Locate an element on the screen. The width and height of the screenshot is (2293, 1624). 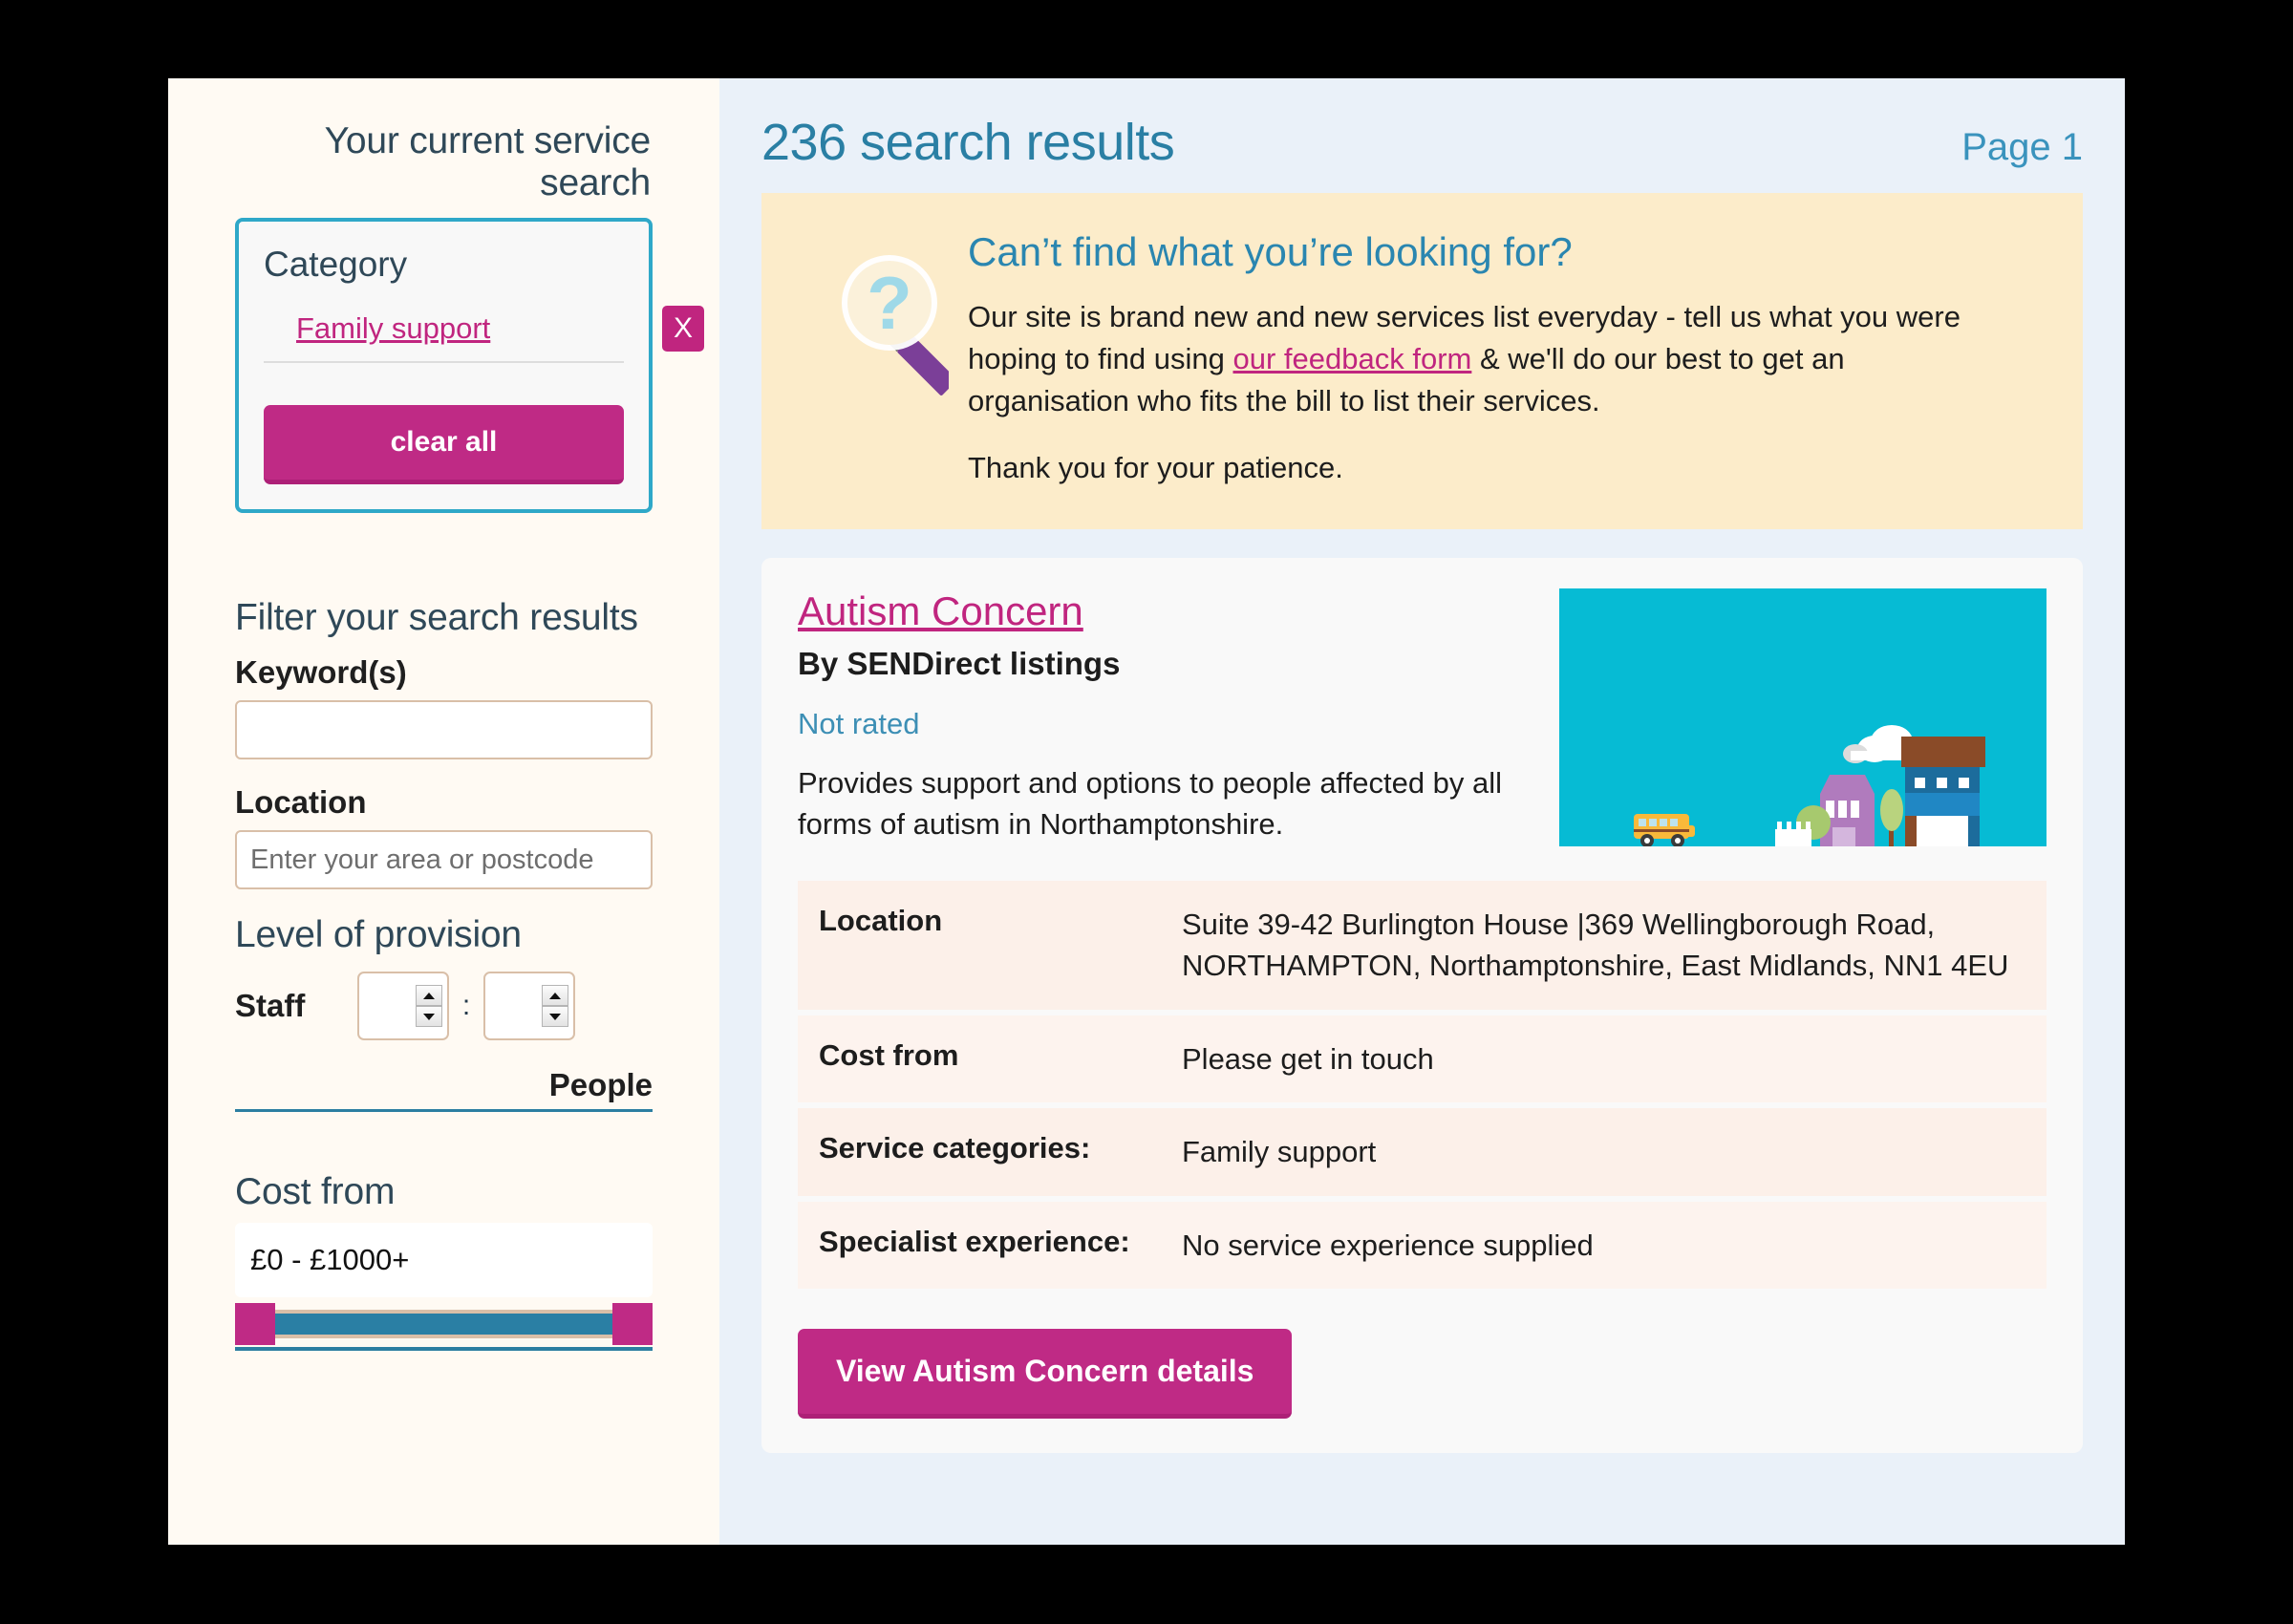
current-search-box: Category Family support X clear all is located at coordinates (469, 366).